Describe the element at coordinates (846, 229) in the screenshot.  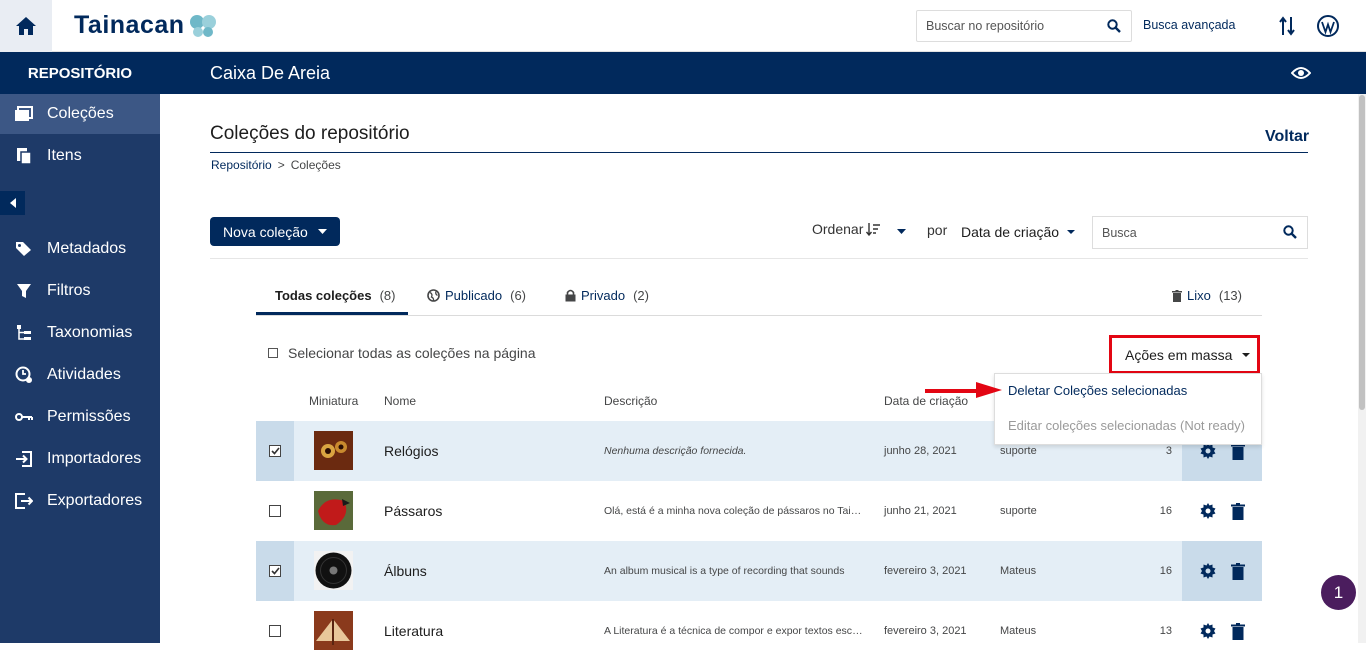
I see `order-control: Ordenar` at that location.